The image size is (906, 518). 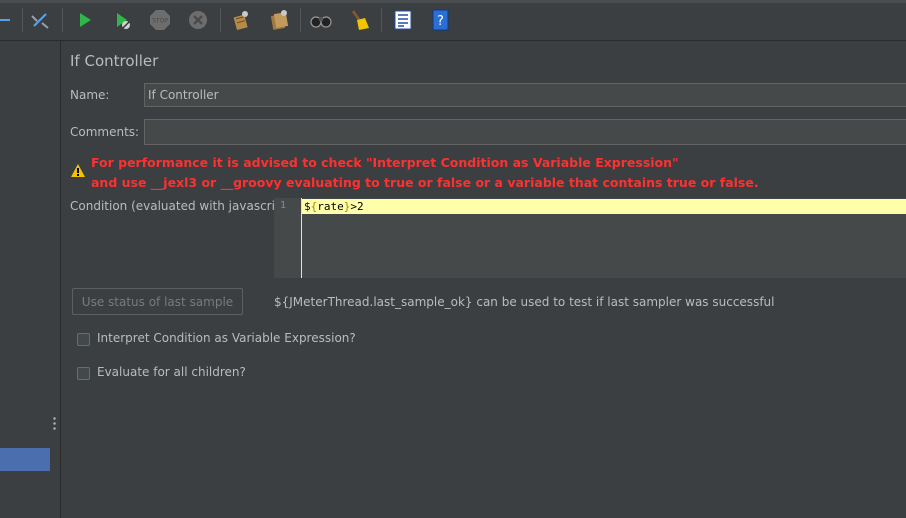 What do you see at coordinates (240, 20) in the screenshot?
I see `clear-icon` at bounding box center [240, 20].